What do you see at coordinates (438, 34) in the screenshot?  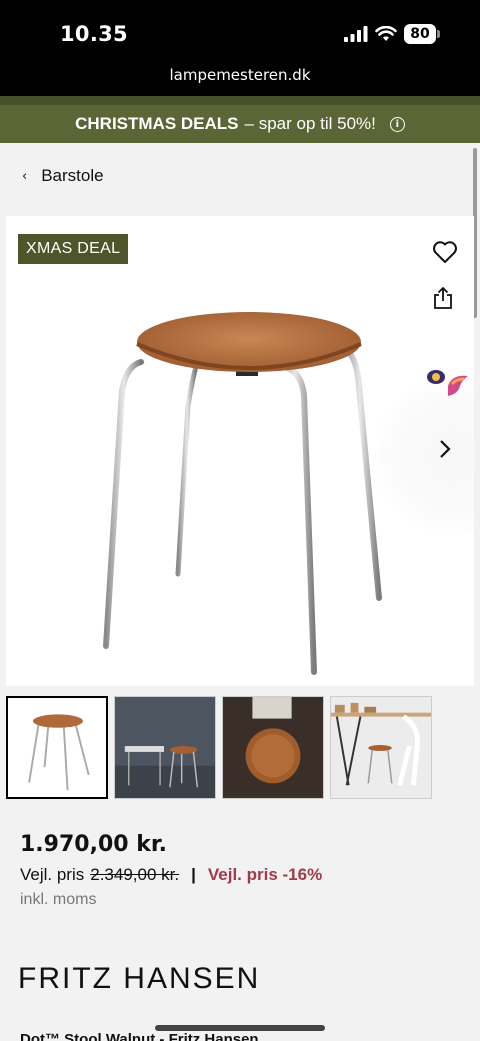 I see `battery-tip` at bounding box center [438, 34].